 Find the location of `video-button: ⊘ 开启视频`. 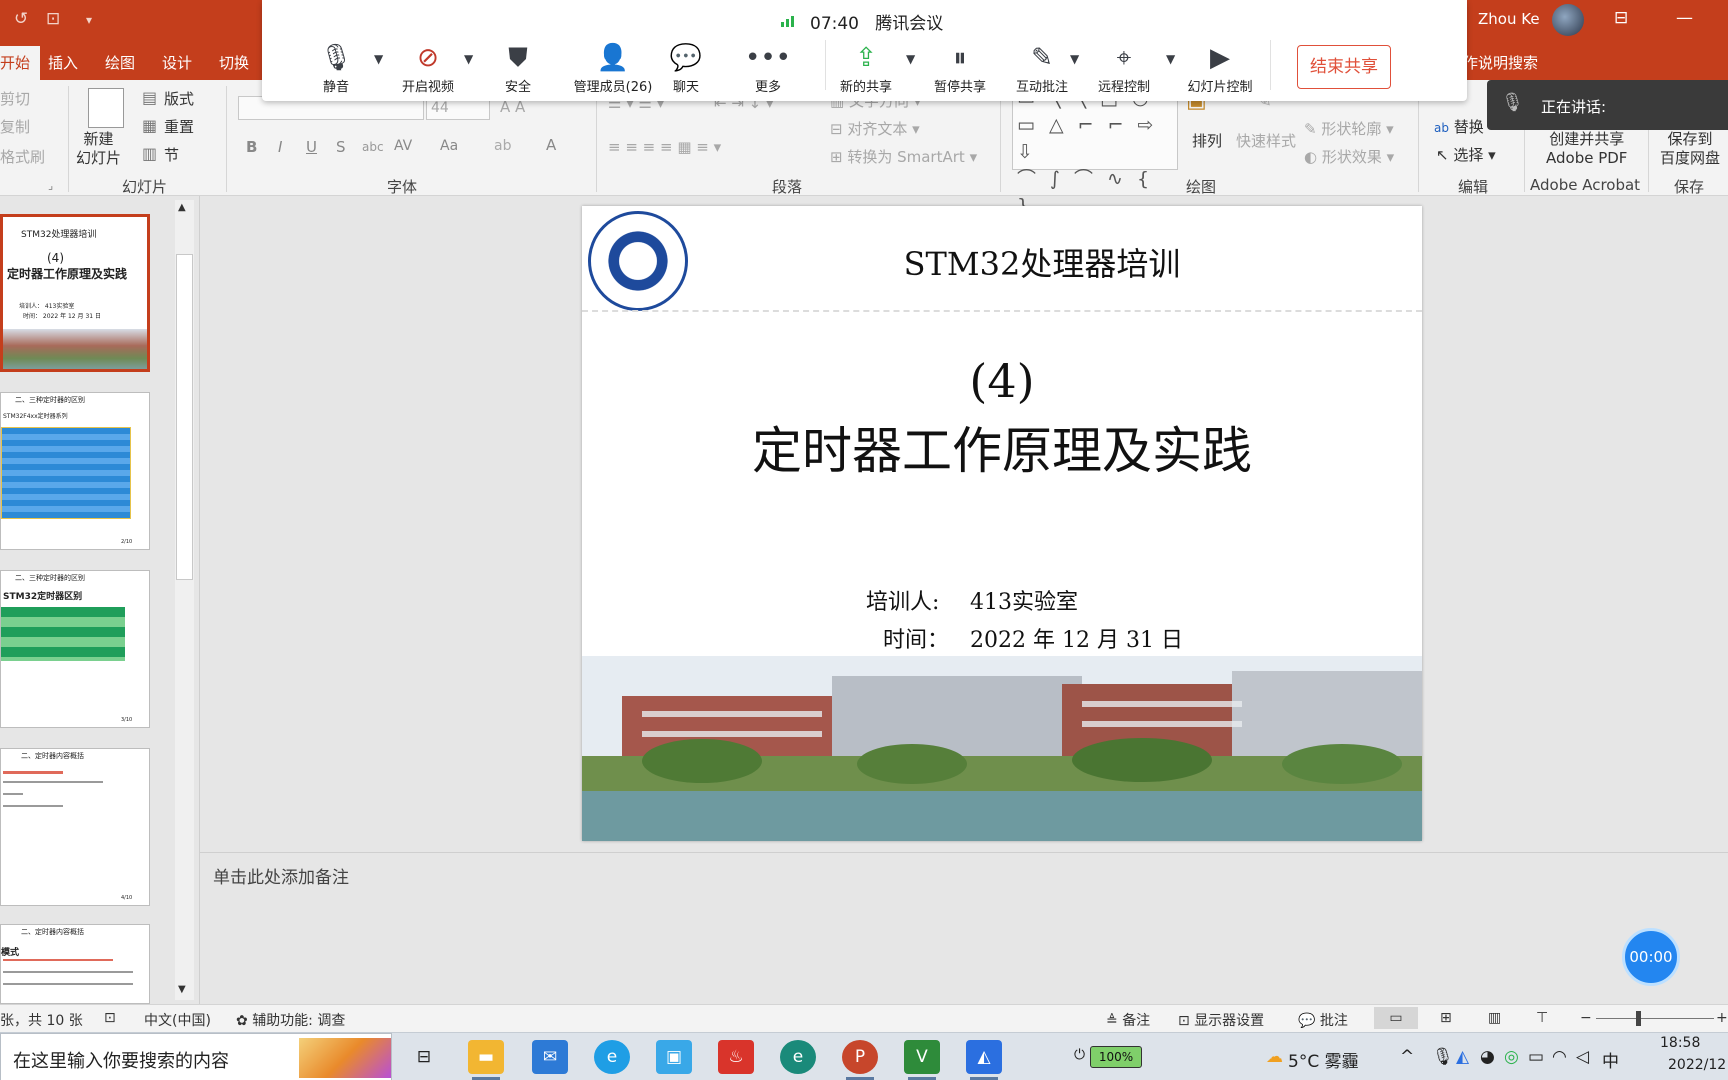

video-button: ⊘ 开启视频 is located at coordinates (428, 68).